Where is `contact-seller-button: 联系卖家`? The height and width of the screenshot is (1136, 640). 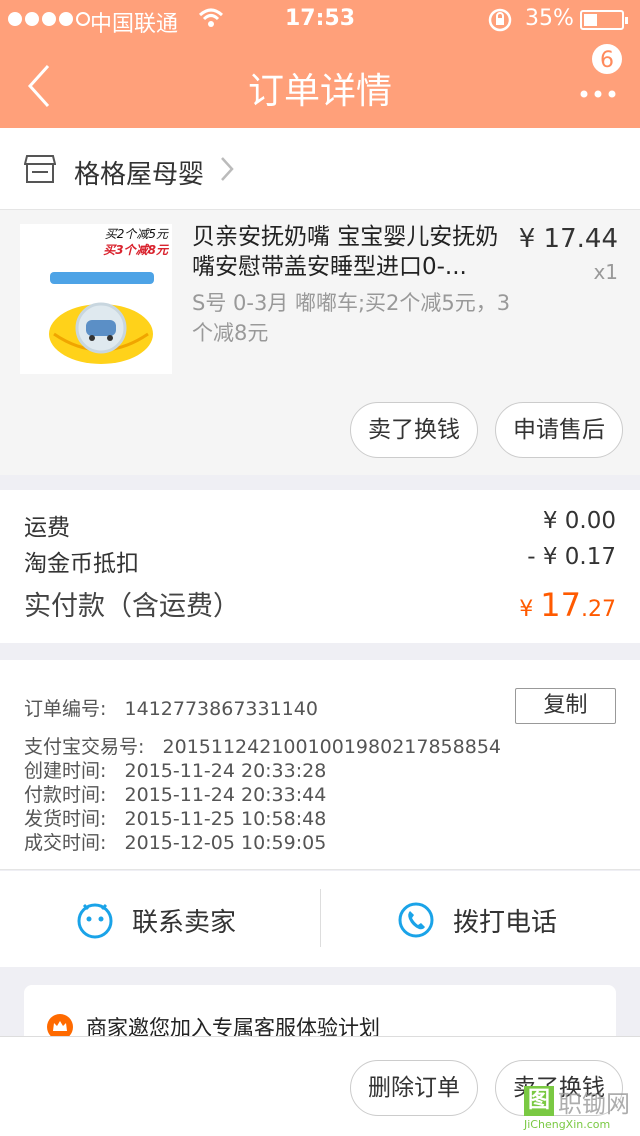 contact-seller-button: 联系卖家 is located at coordinates (160, 919).